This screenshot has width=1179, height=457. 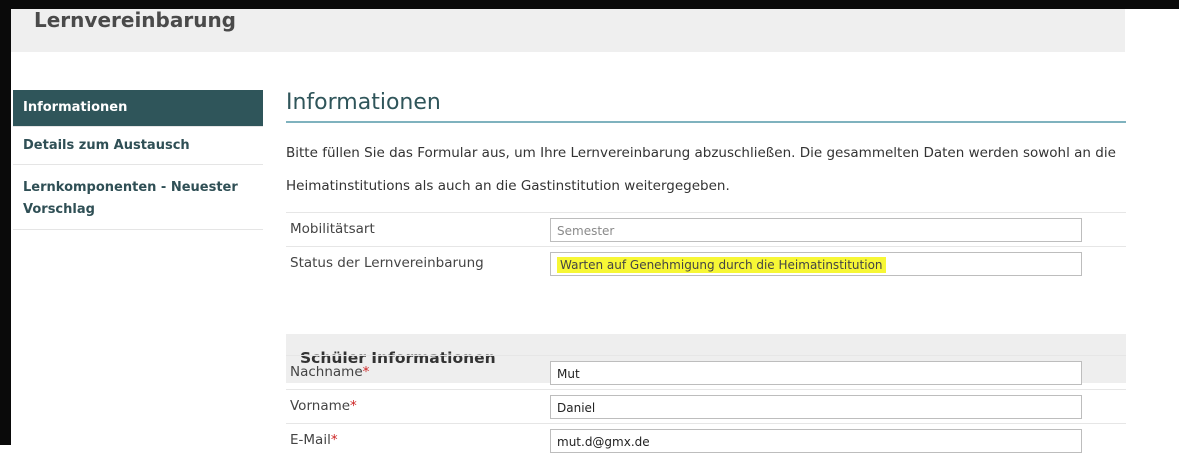 I want to click on field-label-status: Status der Lernvereinbarung, so click(x=387, y=263).